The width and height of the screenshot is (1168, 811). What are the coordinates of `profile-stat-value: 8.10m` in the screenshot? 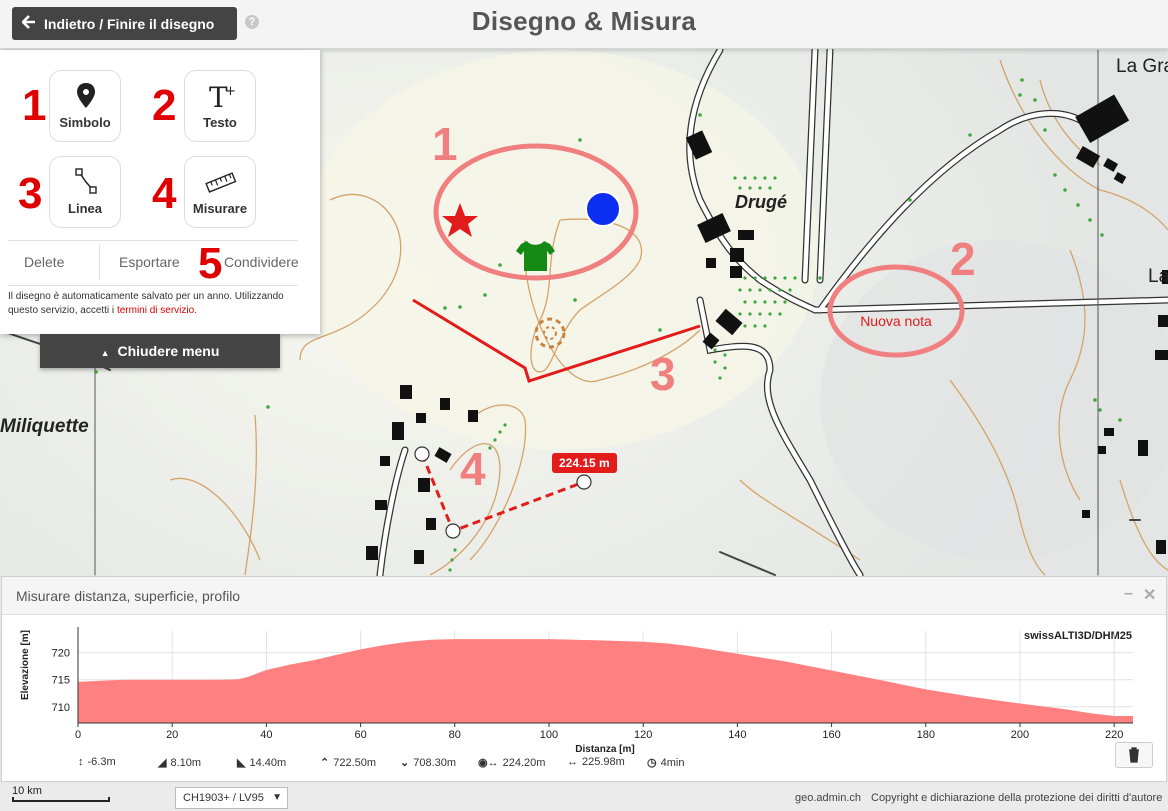 It's located at (186, 763).